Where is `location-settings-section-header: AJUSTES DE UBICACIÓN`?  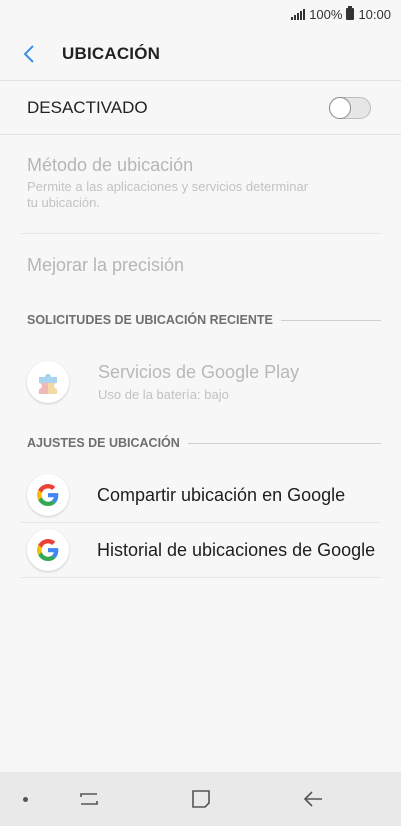
location-settings-section-header: AJUSTES DE UBICACIÓN is located at coordinates (204, 443).